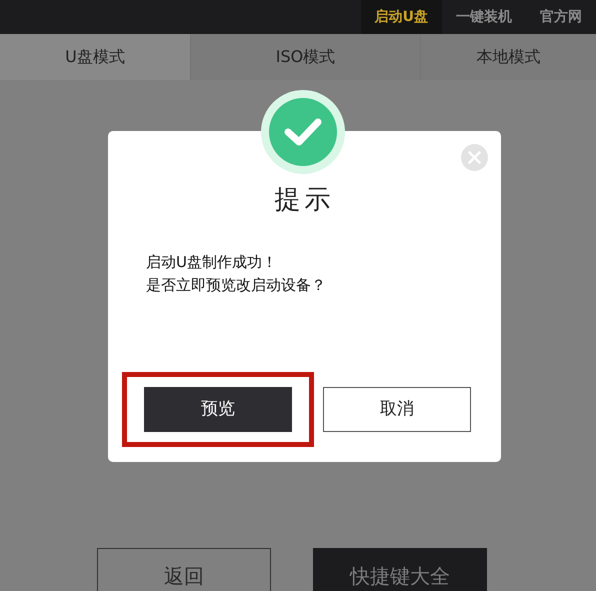 This screenshot has height=591, width=596. What do you see at coordinates (401, 17) in the screenshot?
I see `nav-tab: 启动U盘` at bounding box center [401, 17].